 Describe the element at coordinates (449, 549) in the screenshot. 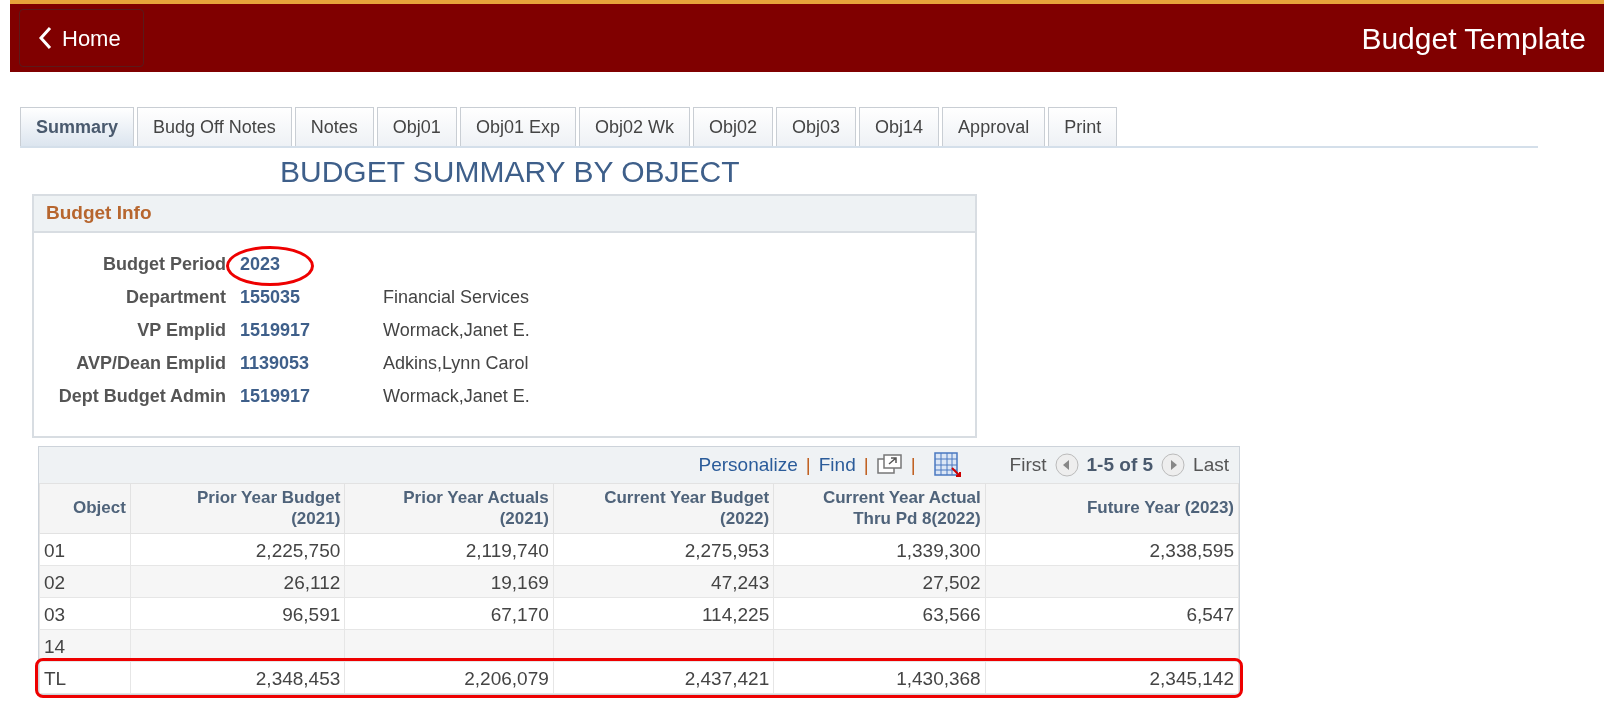

I see `table-cell: 2,119,740` at that location.